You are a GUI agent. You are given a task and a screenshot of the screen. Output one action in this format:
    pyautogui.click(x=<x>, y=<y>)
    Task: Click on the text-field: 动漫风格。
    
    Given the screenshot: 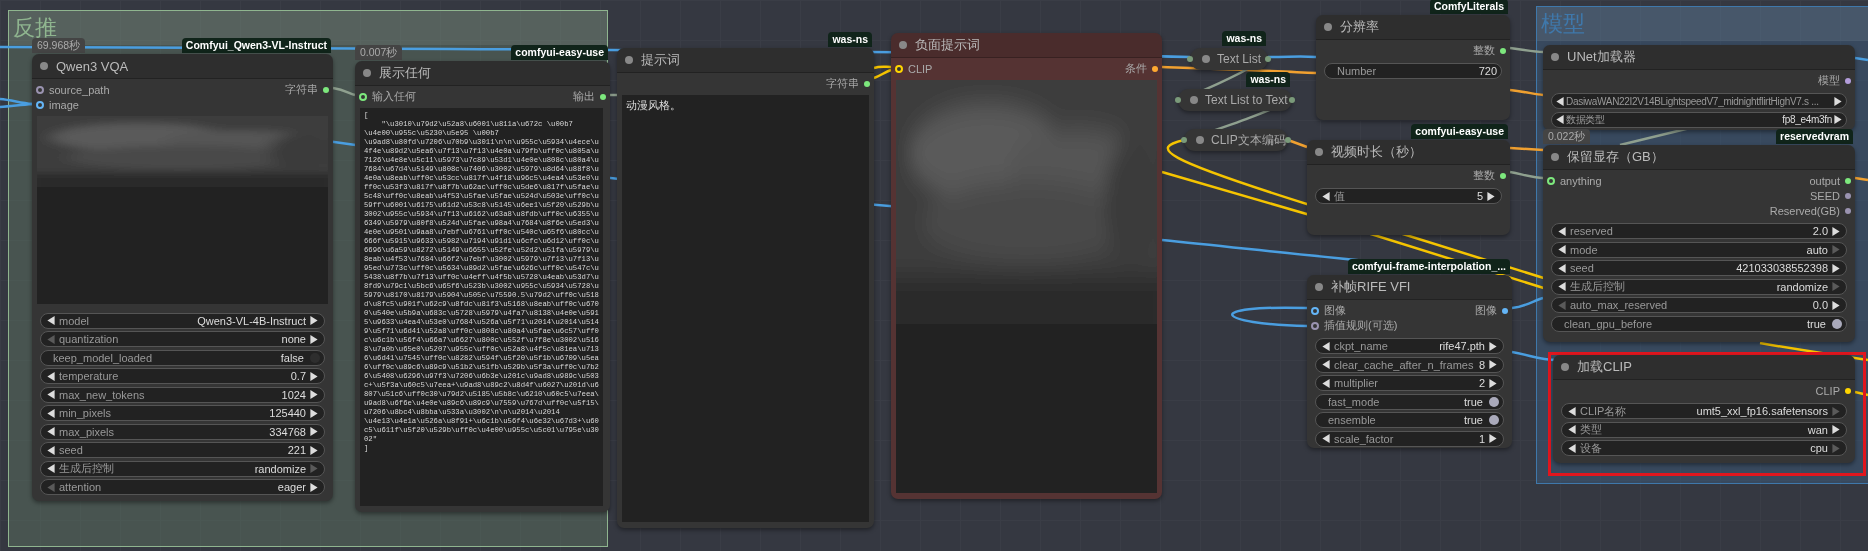 What is the action you would take?
    pyautogui.click(x=745, y=308)
    